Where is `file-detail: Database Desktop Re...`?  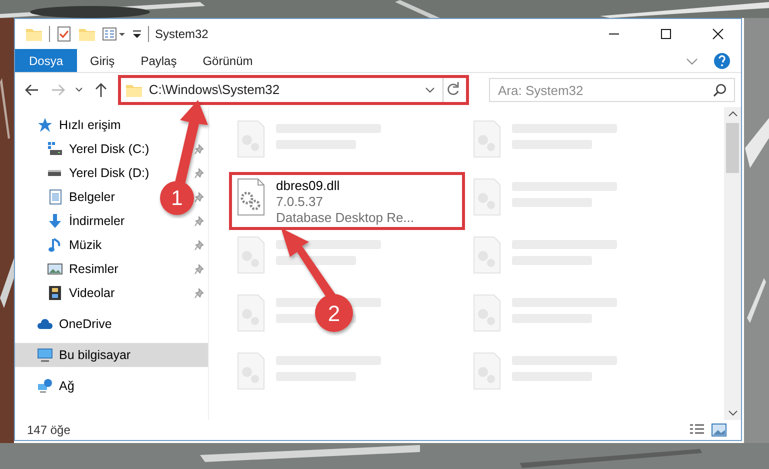 file-detail: Database Desktop Re... is located at coordinates (345, 218).